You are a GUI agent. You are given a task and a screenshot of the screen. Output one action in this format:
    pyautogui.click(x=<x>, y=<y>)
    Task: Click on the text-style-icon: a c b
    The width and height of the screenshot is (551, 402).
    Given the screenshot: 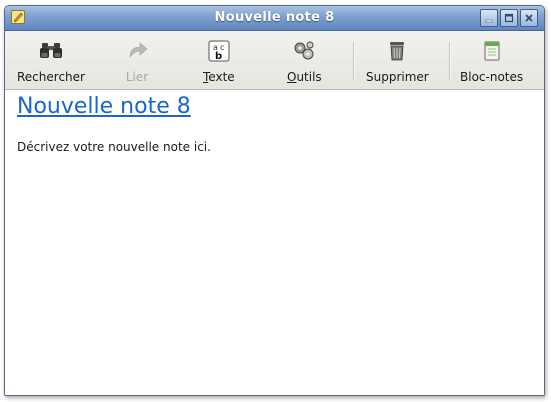 What is the action you would take?
    pyautogui.click(x=219, y=51)
    